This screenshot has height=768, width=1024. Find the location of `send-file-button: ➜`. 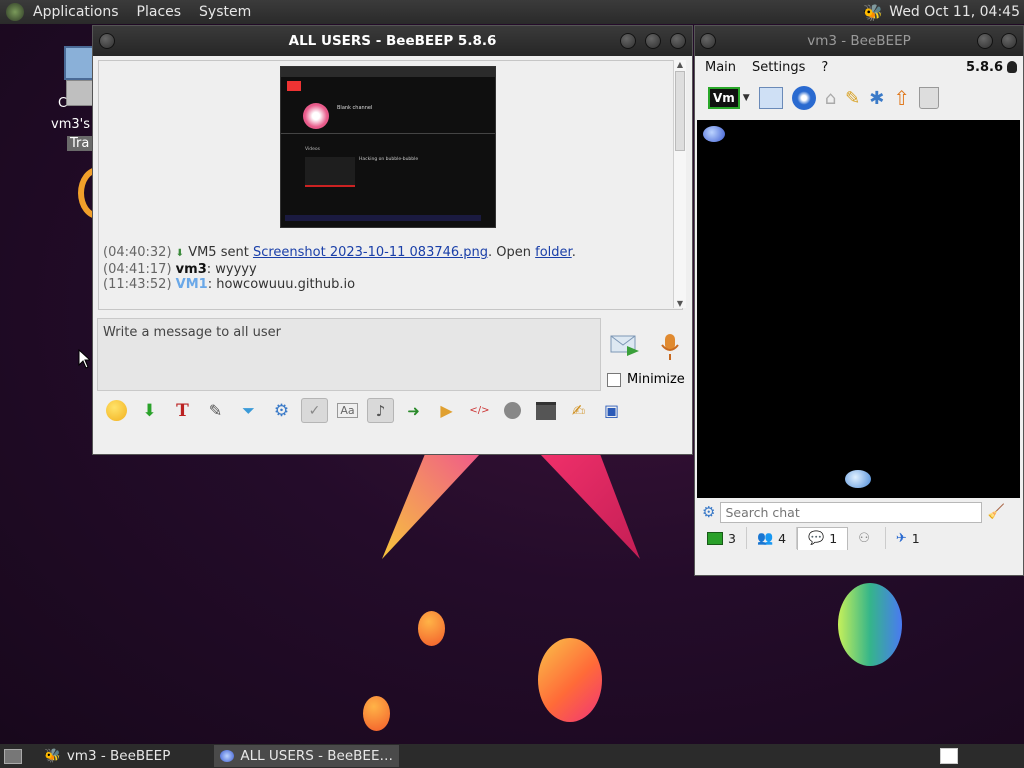

send-file-button: ➜ is located at coordinates (413, 410).